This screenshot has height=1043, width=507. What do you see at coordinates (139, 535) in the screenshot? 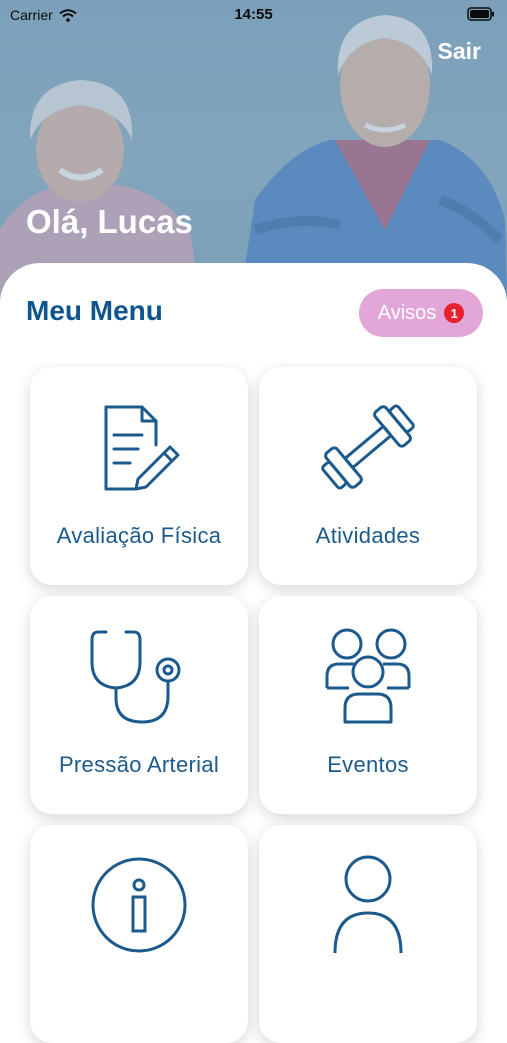
I see `menu-card-label: Avaliação Física` at bounding box center [139, 535].